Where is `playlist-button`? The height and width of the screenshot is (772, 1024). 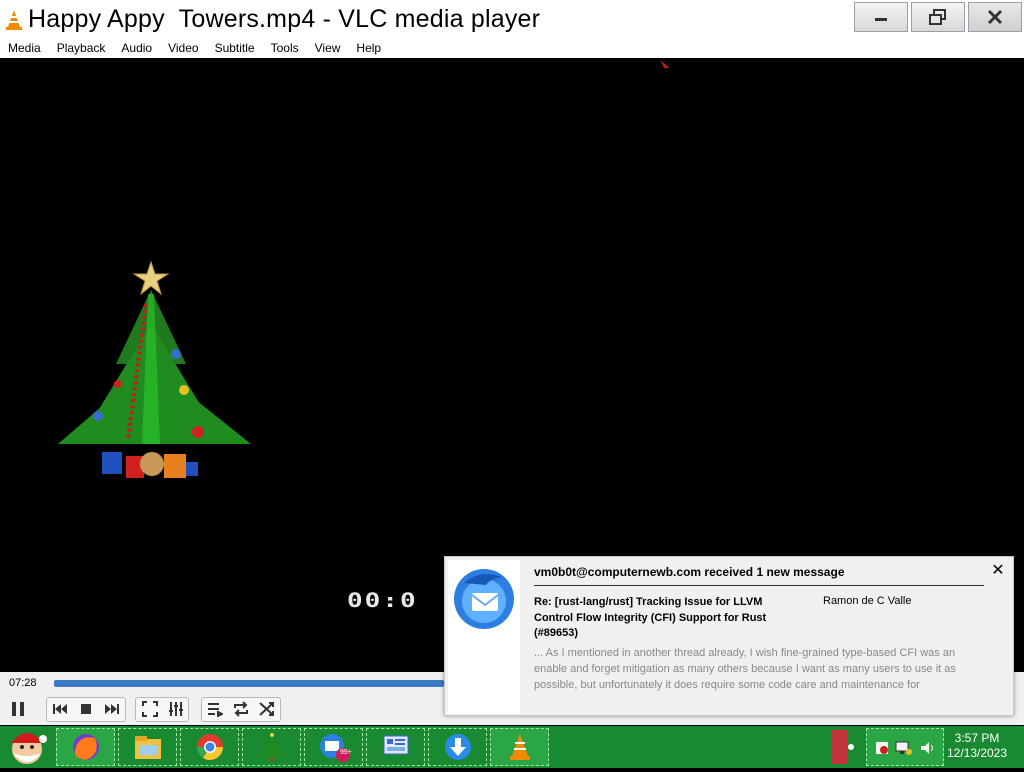
playlist-button is located at coordinates (215, 709).